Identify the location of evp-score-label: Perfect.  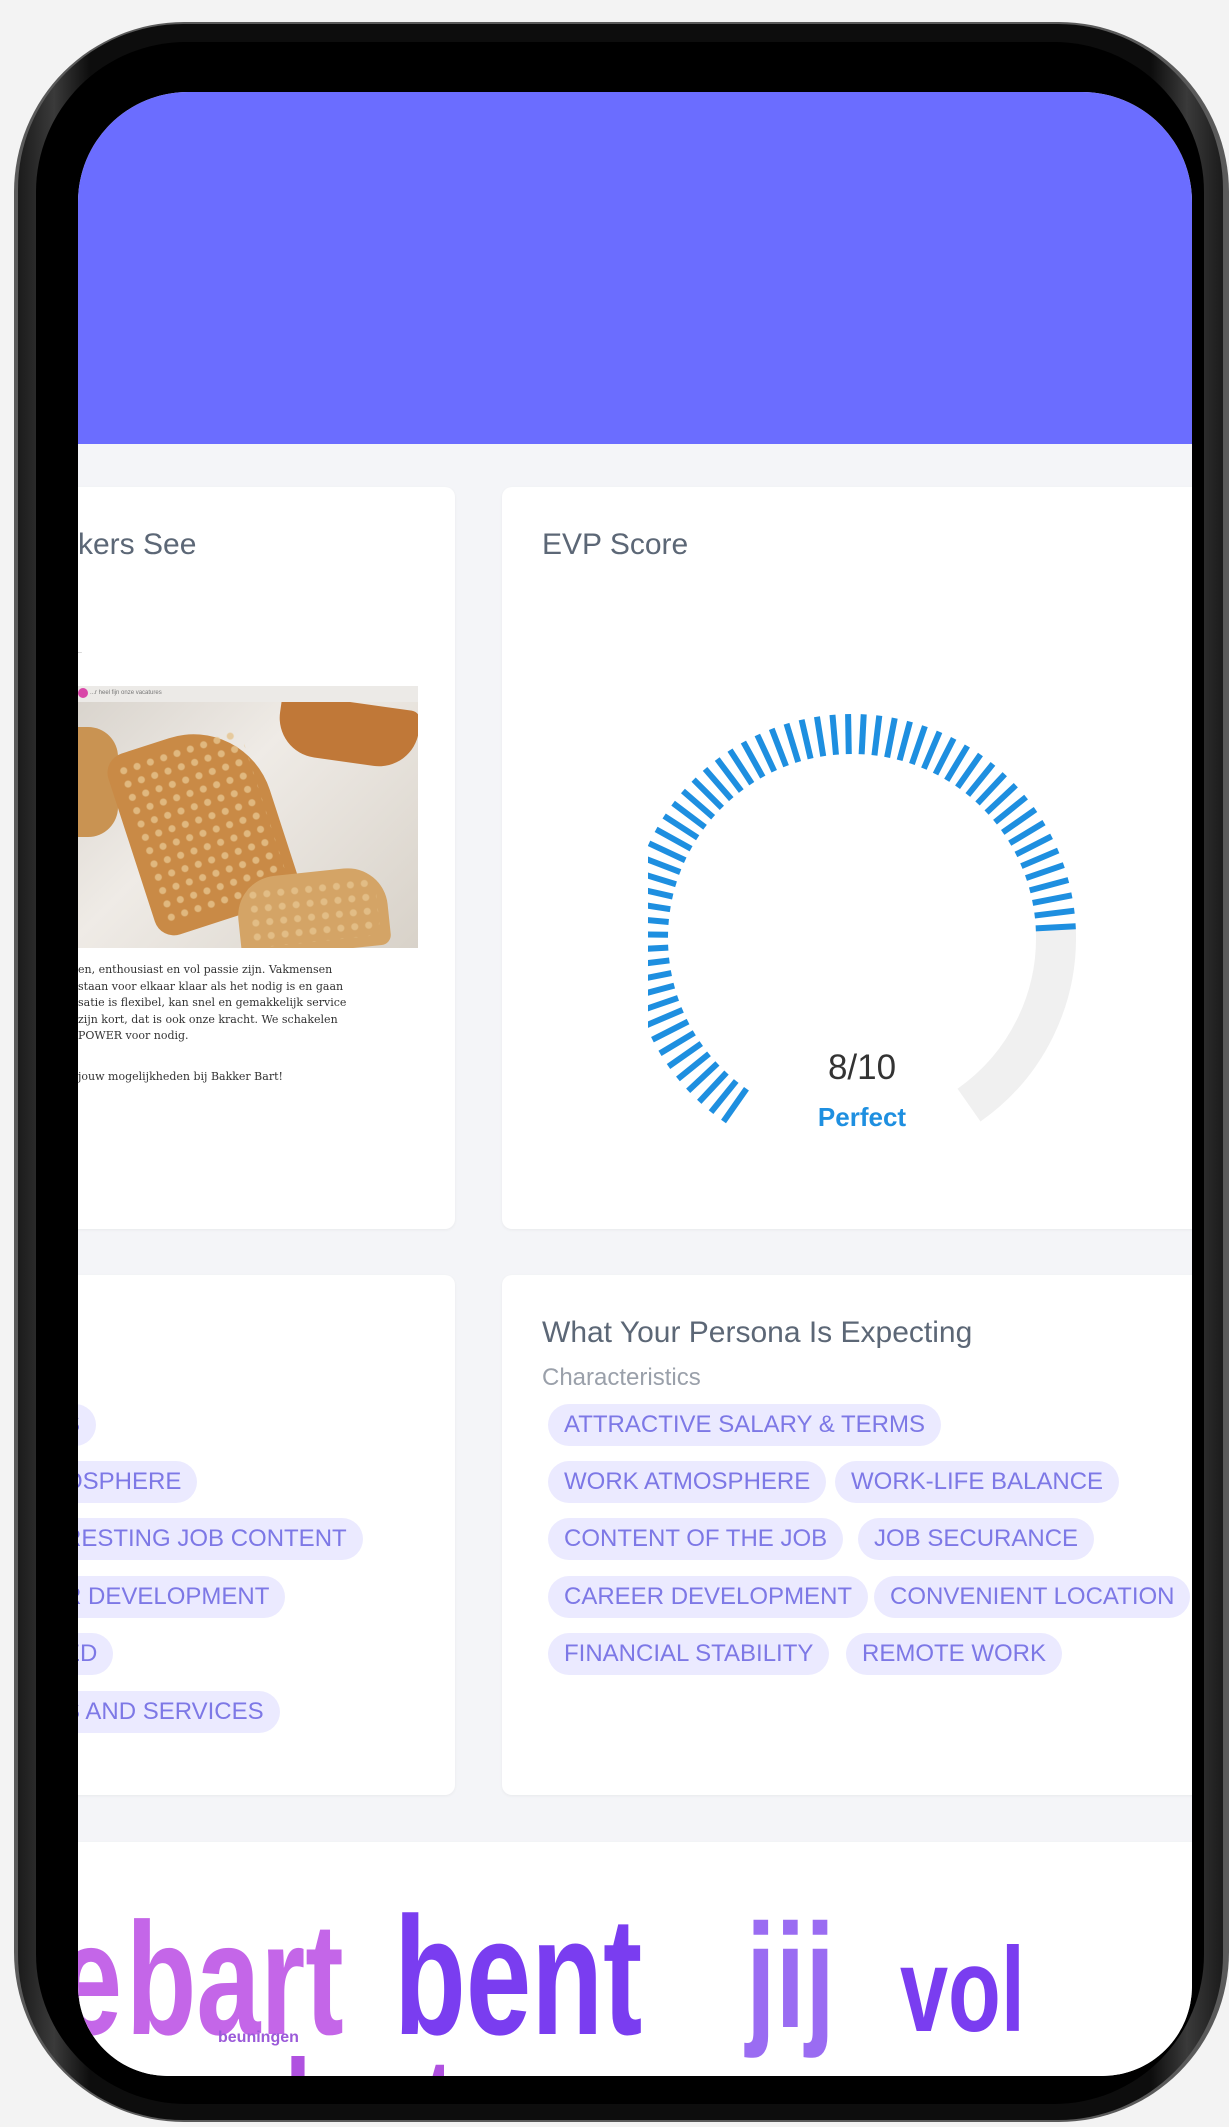
(862, 1117).